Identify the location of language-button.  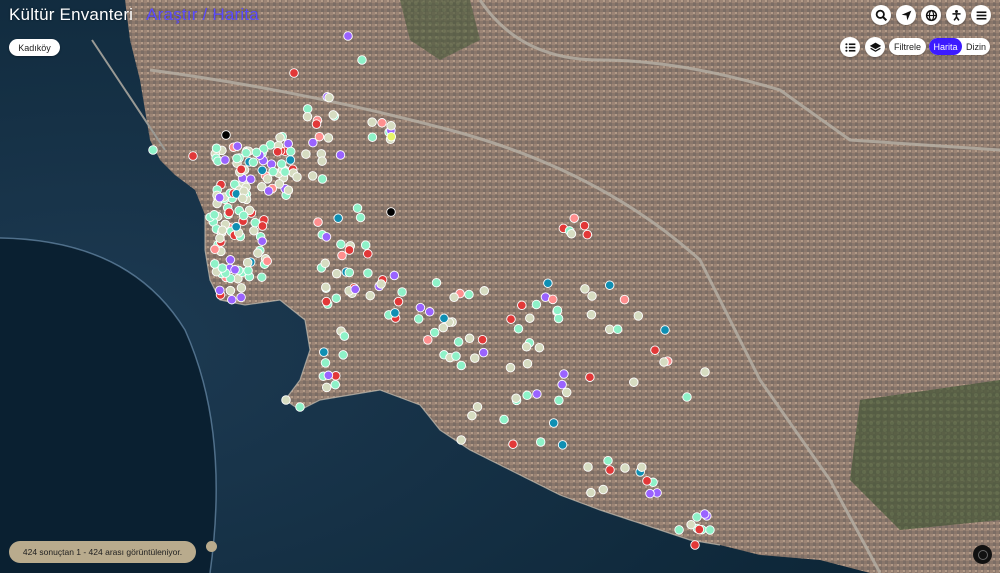
(931, 15).